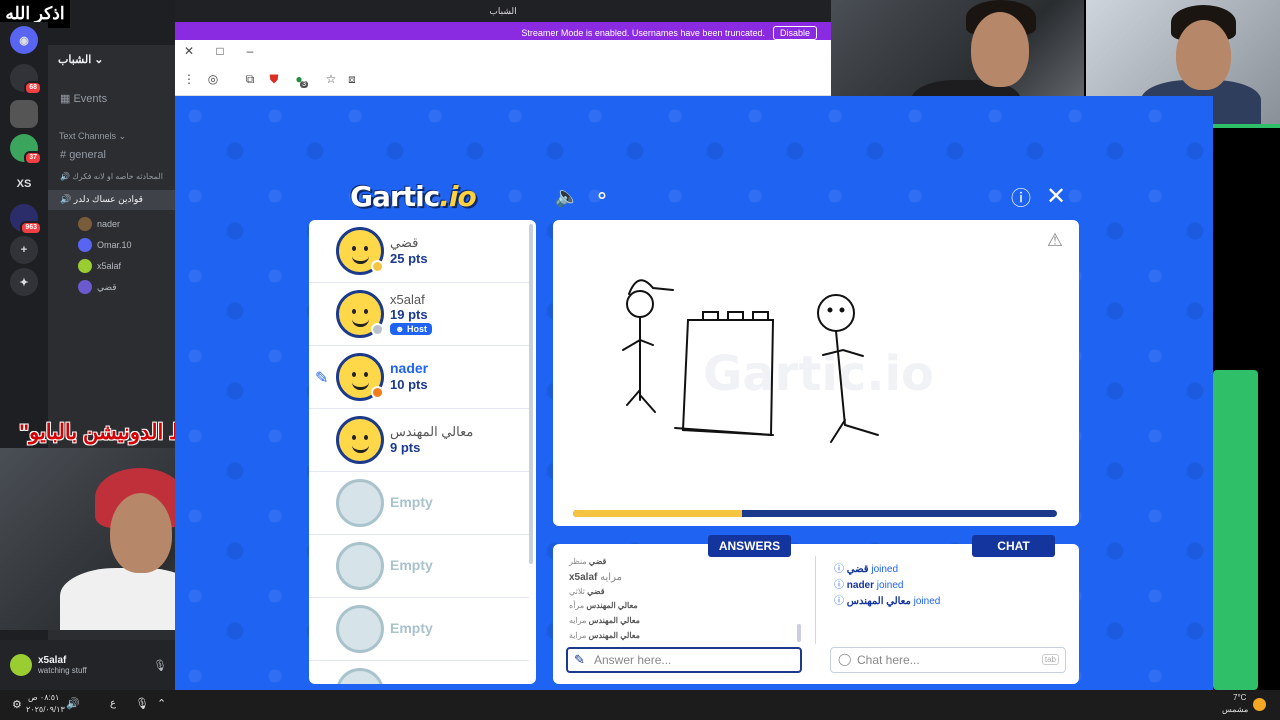 This screenshot has width=1280, height=720. Describe the element at coordinates (845, 659) in the screenshot. I see `chat-bubble-icon: ◯` at that location.